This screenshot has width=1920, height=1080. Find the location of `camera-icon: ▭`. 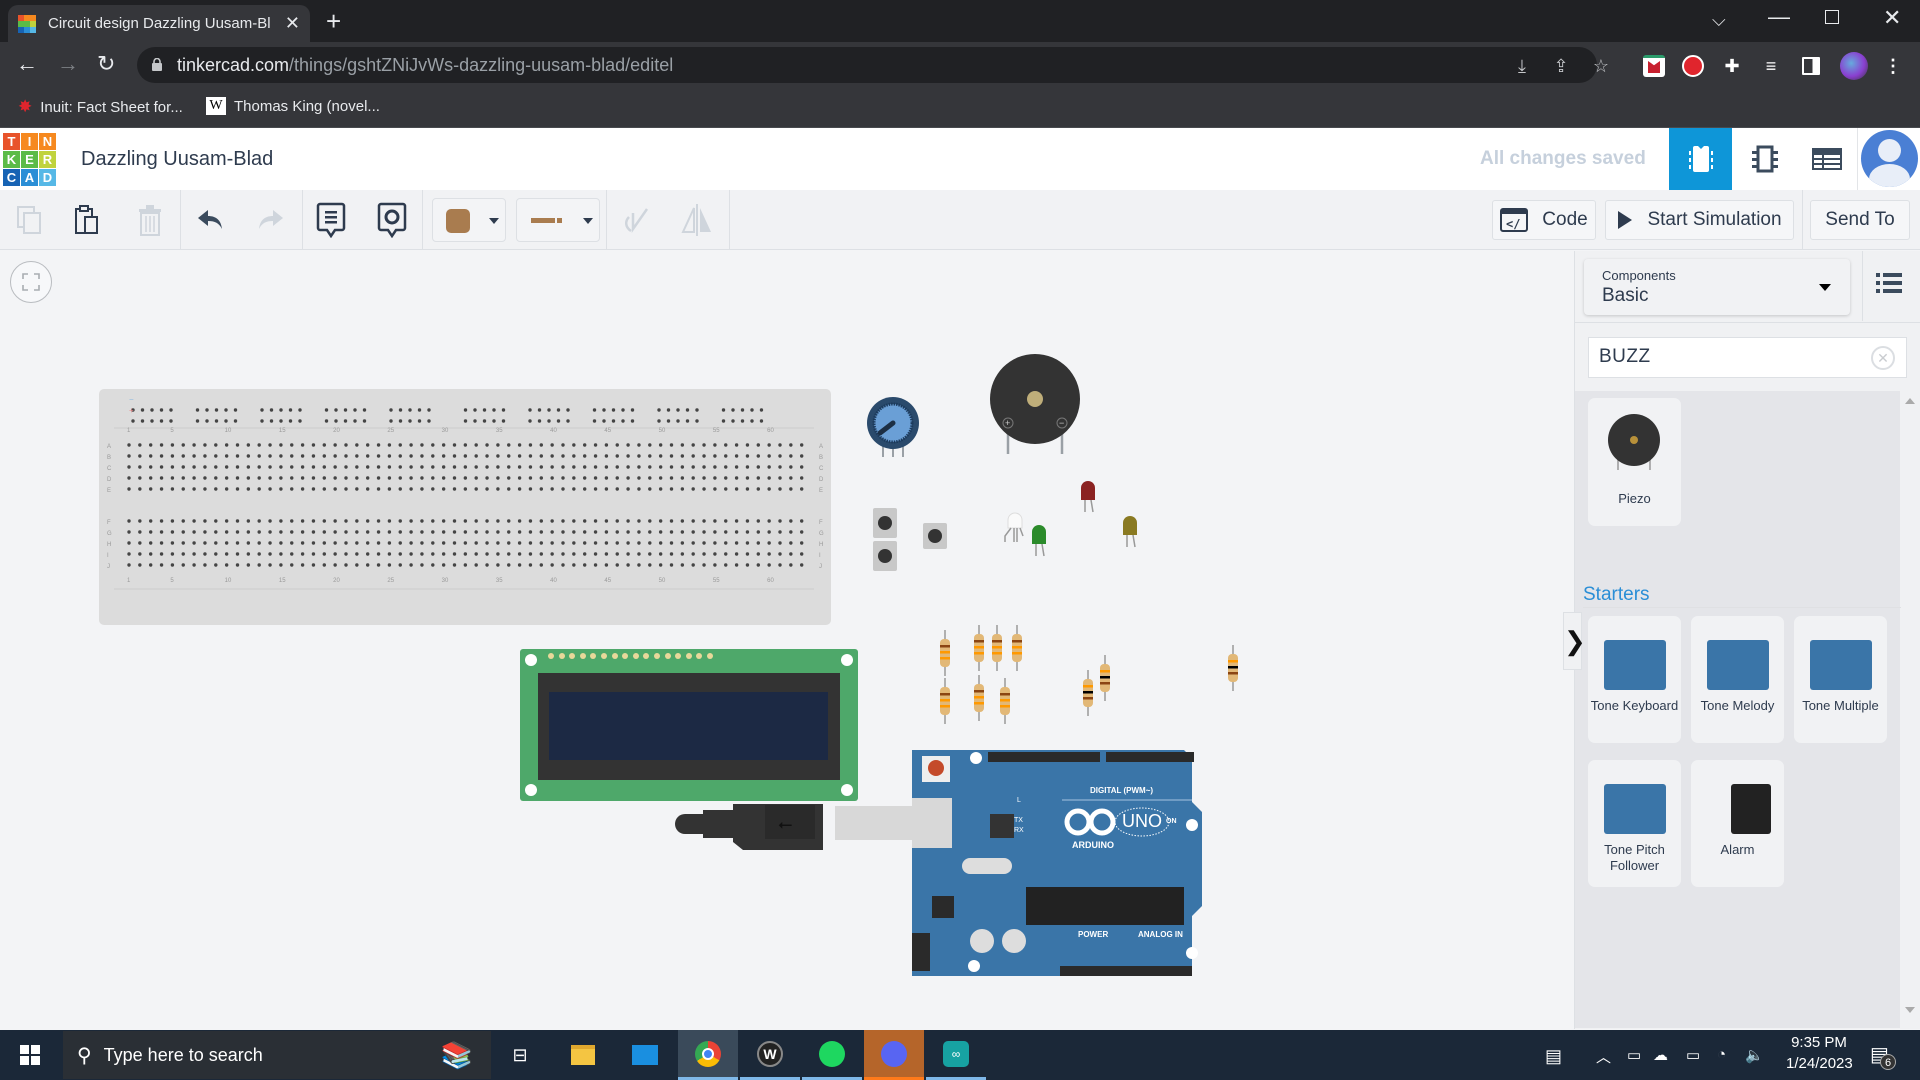

camera-icon: ▭ is located at coordinates (1634, 1055).